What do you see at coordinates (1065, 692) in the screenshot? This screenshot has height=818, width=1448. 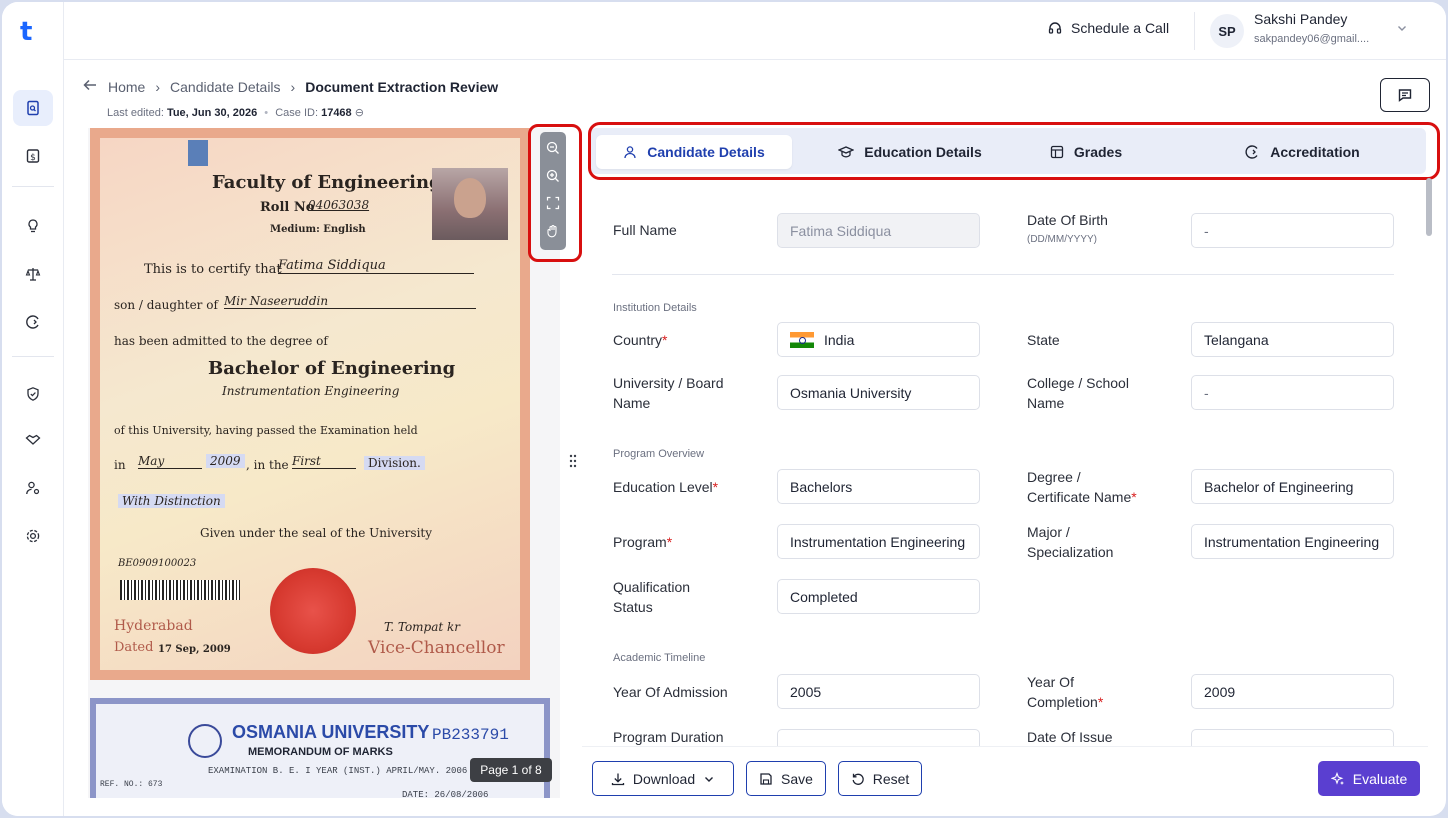 I see `completion-label: Year Of Completion*` at bounding box center [1065, 692].